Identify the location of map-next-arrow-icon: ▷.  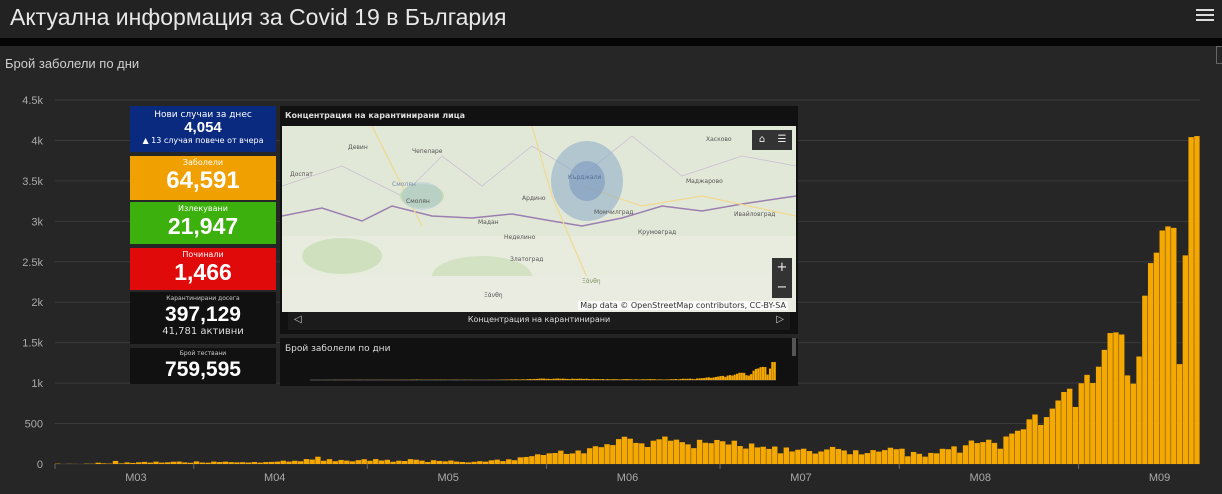
(780, 319).